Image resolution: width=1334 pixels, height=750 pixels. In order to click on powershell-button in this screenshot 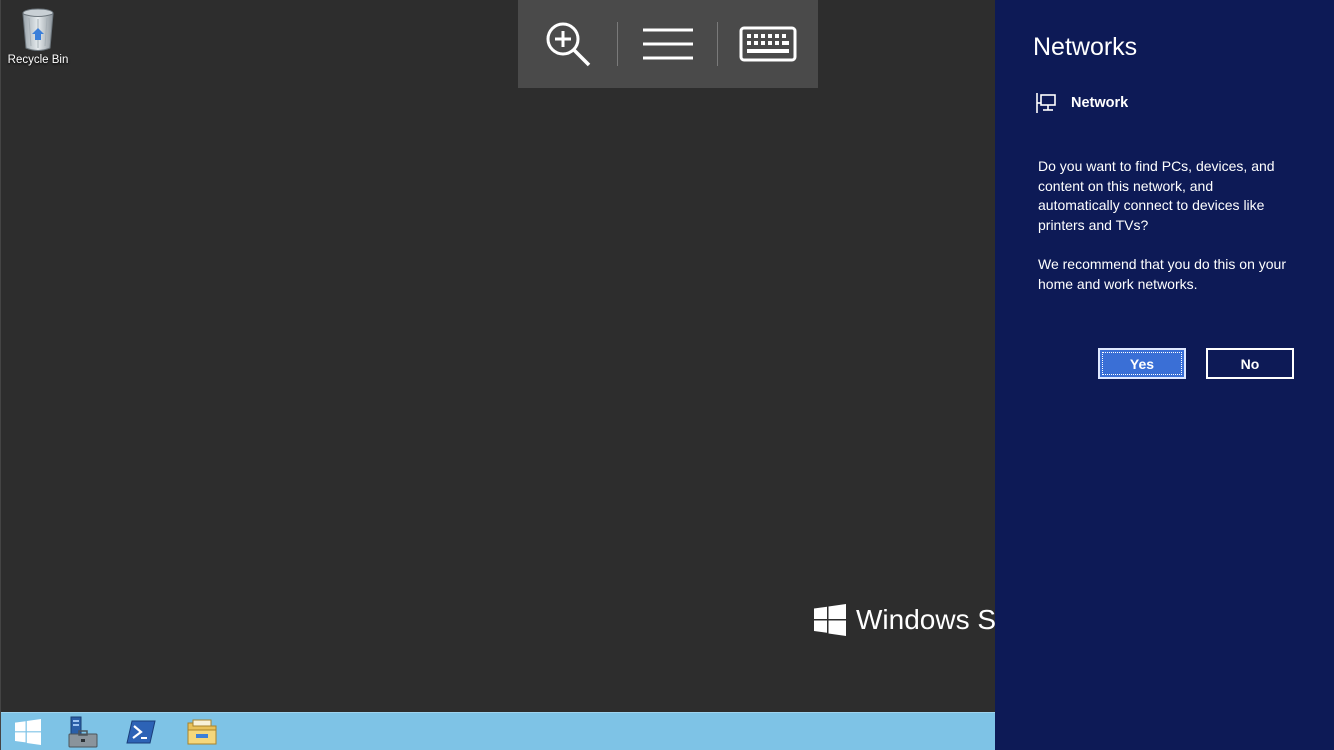, I will do `click(141, 732)`.